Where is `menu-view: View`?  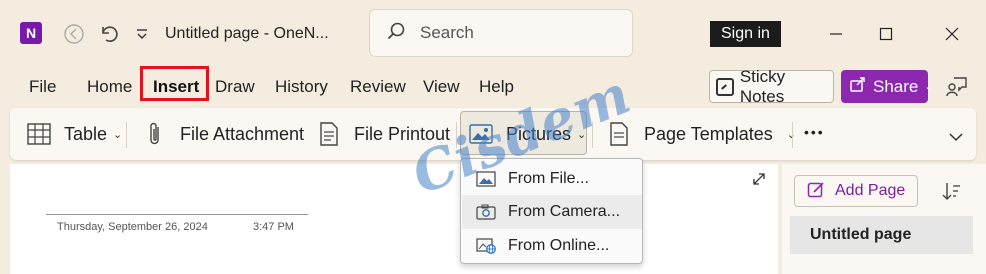
menu-view: View is located at coordinates (441, 87).